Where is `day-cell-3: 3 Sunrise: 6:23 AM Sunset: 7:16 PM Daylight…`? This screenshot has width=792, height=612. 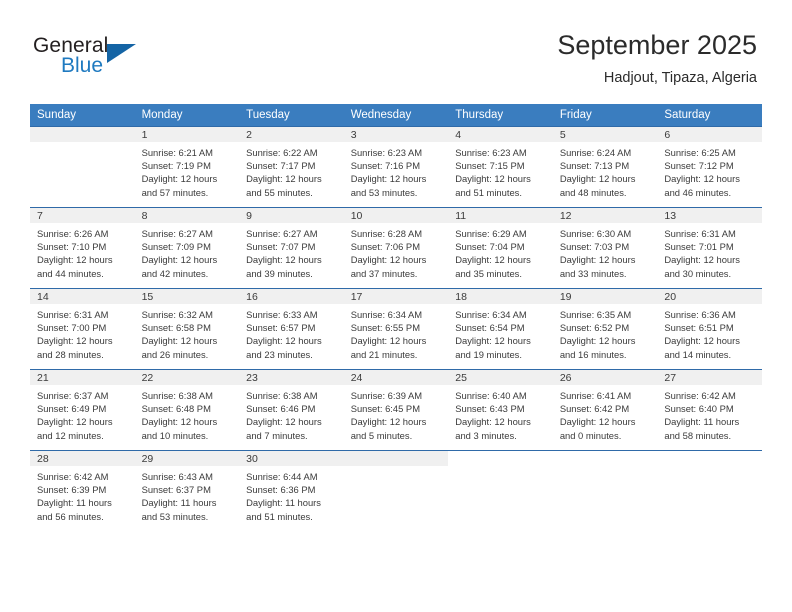
day-cell-3: 3 Sunrise: 6:23 AM Sunset: 7:16 PM Daylight… is located at coordinates (396, 167).